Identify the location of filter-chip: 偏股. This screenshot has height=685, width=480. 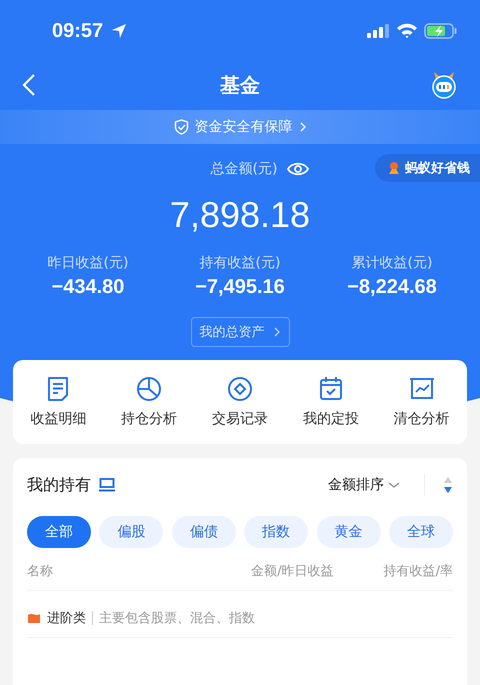
(131, 532).